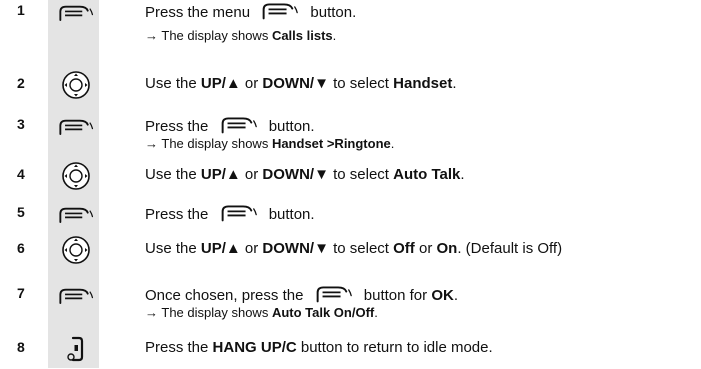 This screenshot has width=701, height=369. I want to click on step-result: → The display shows Auto Talk On/Off., so click(301, 312).